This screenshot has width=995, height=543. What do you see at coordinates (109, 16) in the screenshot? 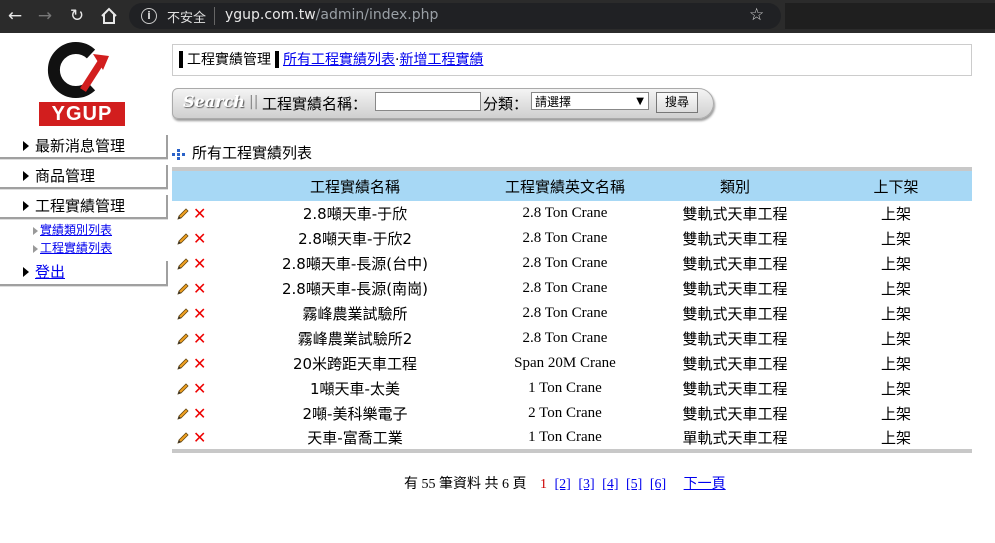
I see `home-icon` at bounding box center [109, 16].